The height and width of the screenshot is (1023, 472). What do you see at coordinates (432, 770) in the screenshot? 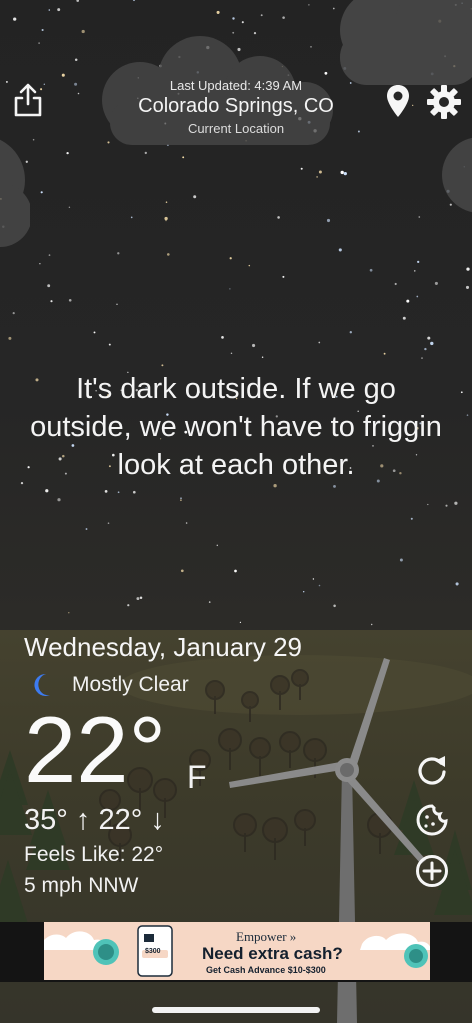
I see `refresh-icon` at bounding box center [432, 770].